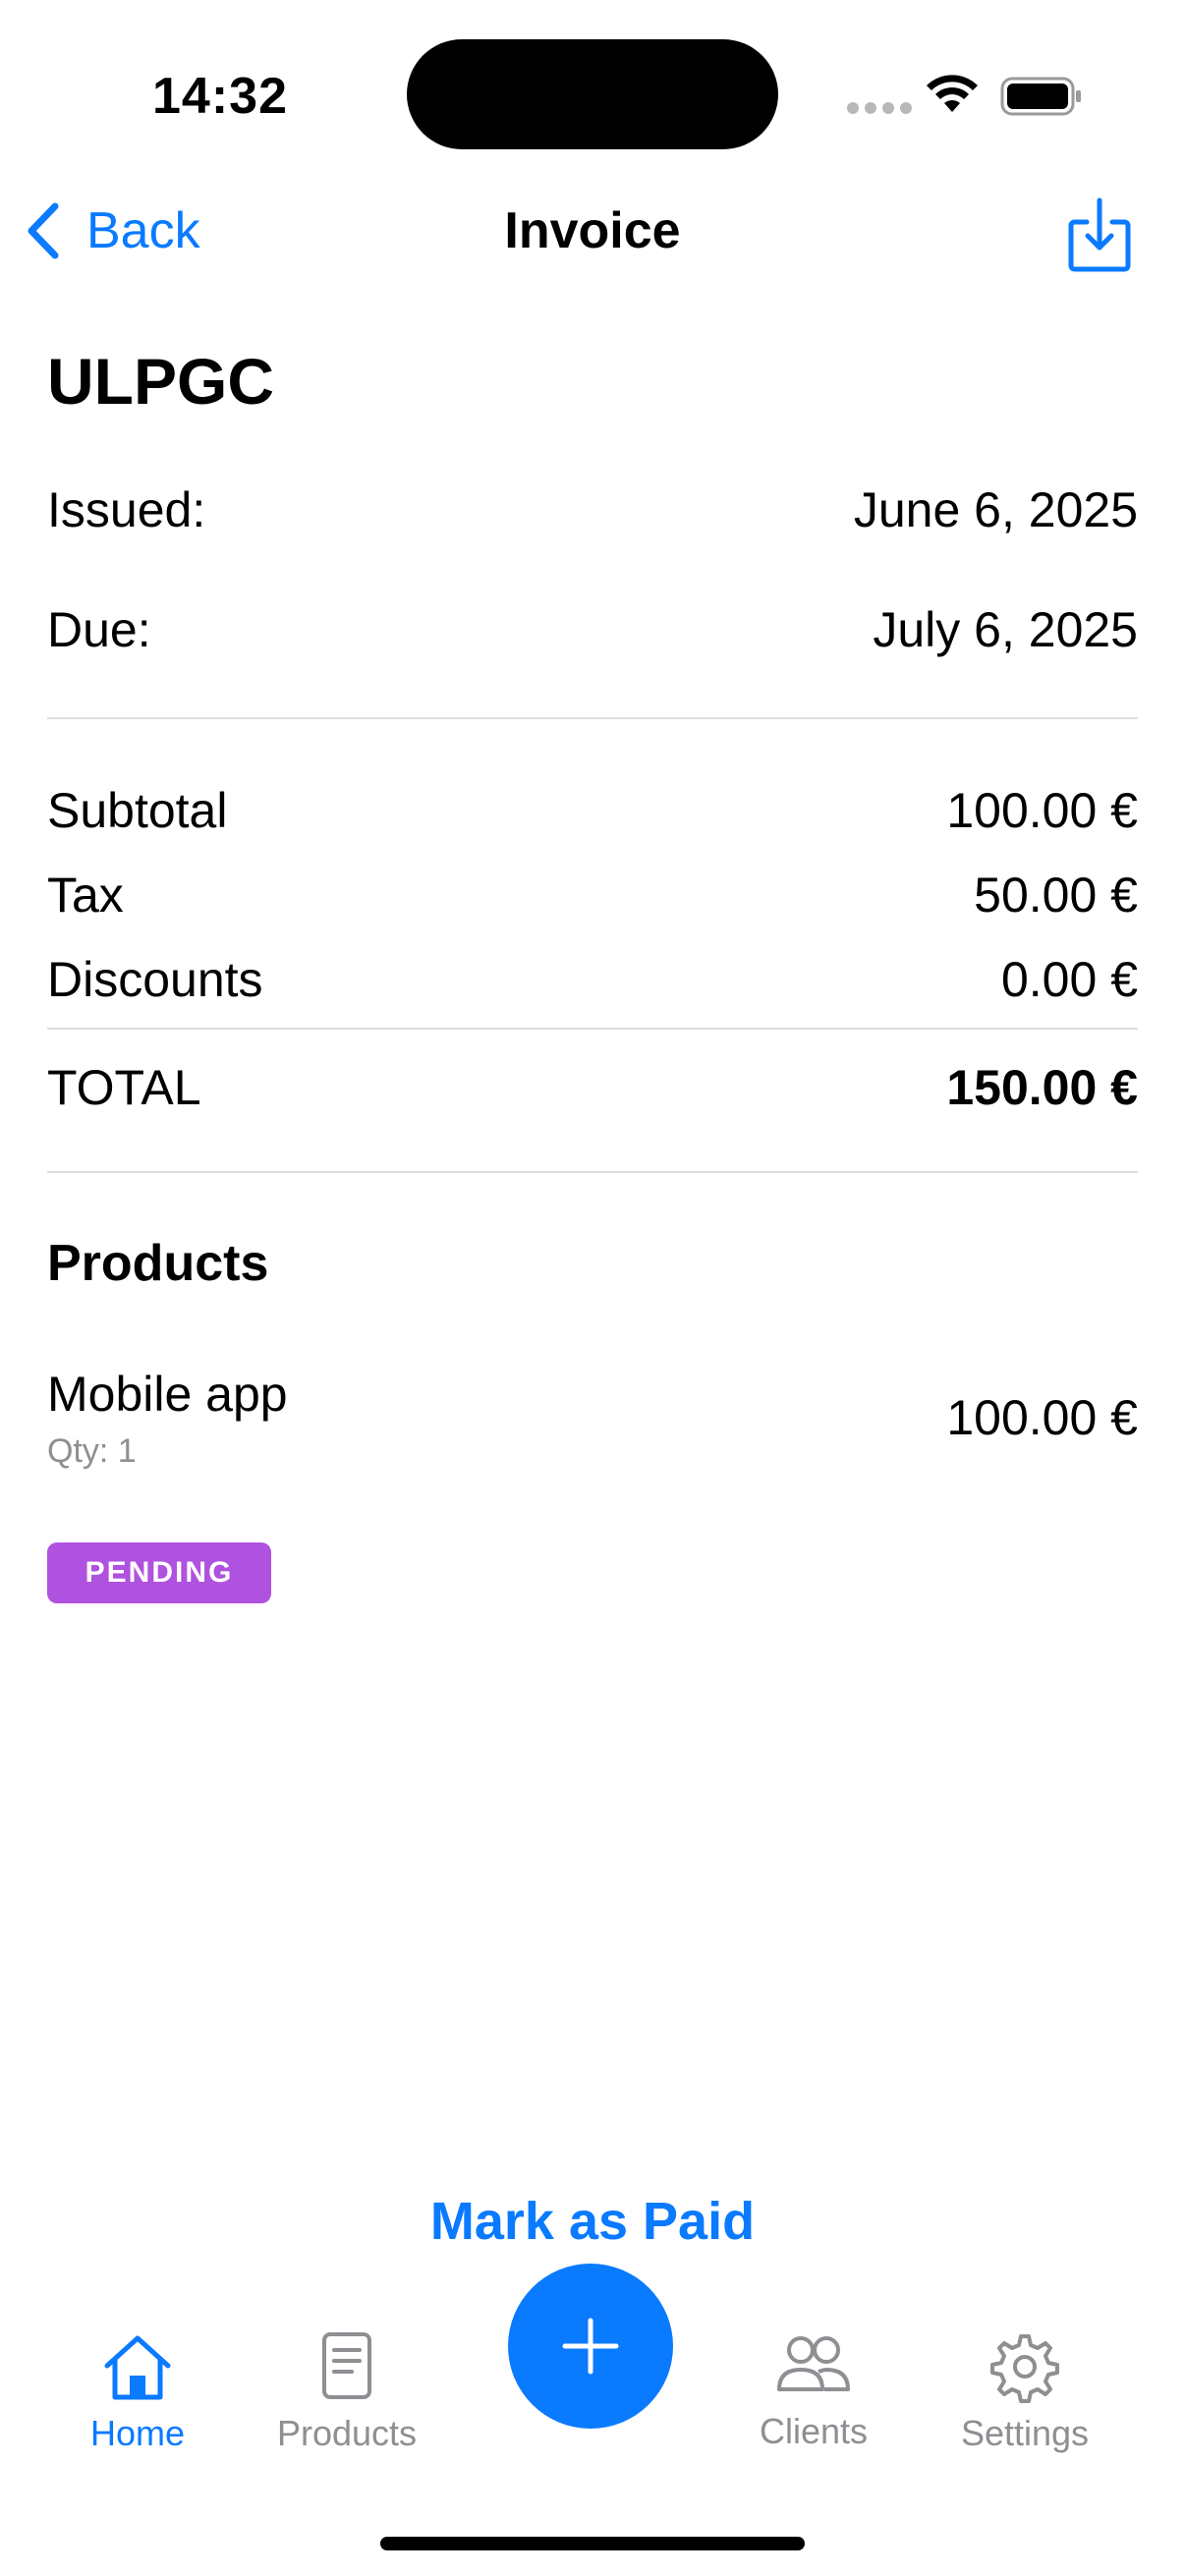 The height and width of the screenshot is (2576, 1185). I want to click on due-value: July 6, 2025, so click(1006, 629).